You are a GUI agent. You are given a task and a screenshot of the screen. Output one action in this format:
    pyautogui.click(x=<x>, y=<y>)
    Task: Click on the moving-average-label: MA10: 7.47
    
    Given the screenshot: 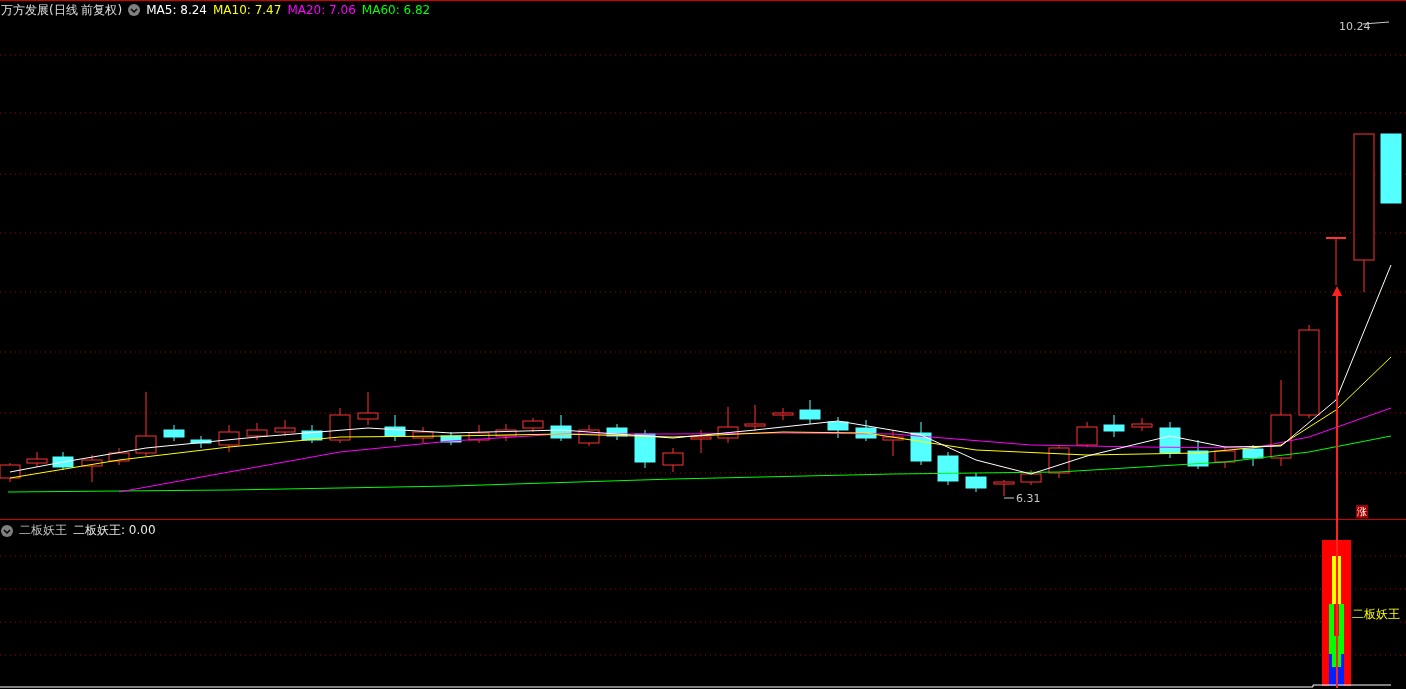 What is the action you would take?
    pyautogui.click(x=247, y=10)
    